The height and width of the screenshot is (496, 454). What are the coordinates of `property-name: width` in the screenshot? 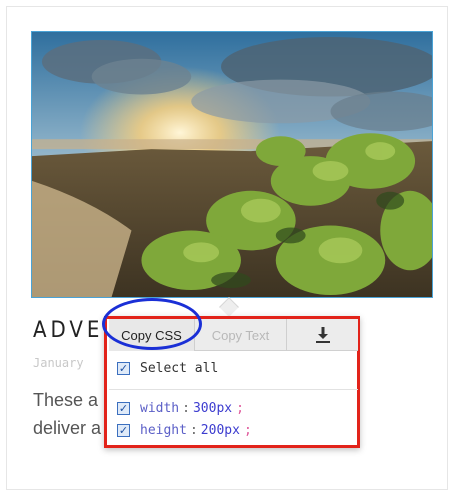 It's located at (160, 408).